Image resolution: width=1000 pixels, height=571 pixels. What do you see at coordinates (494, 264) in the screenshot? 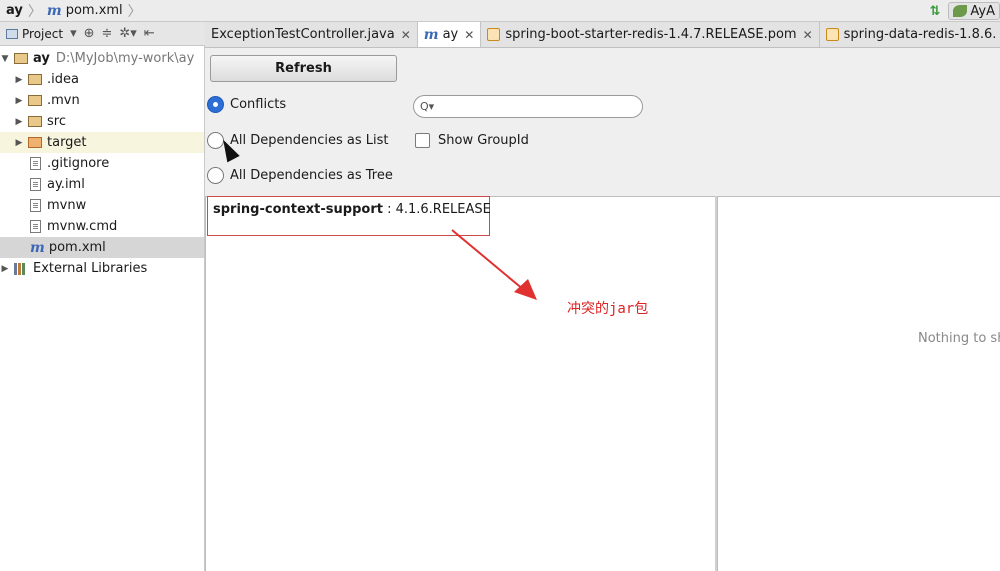
I see `annotation-arrow` at bounding box center [494, 264].